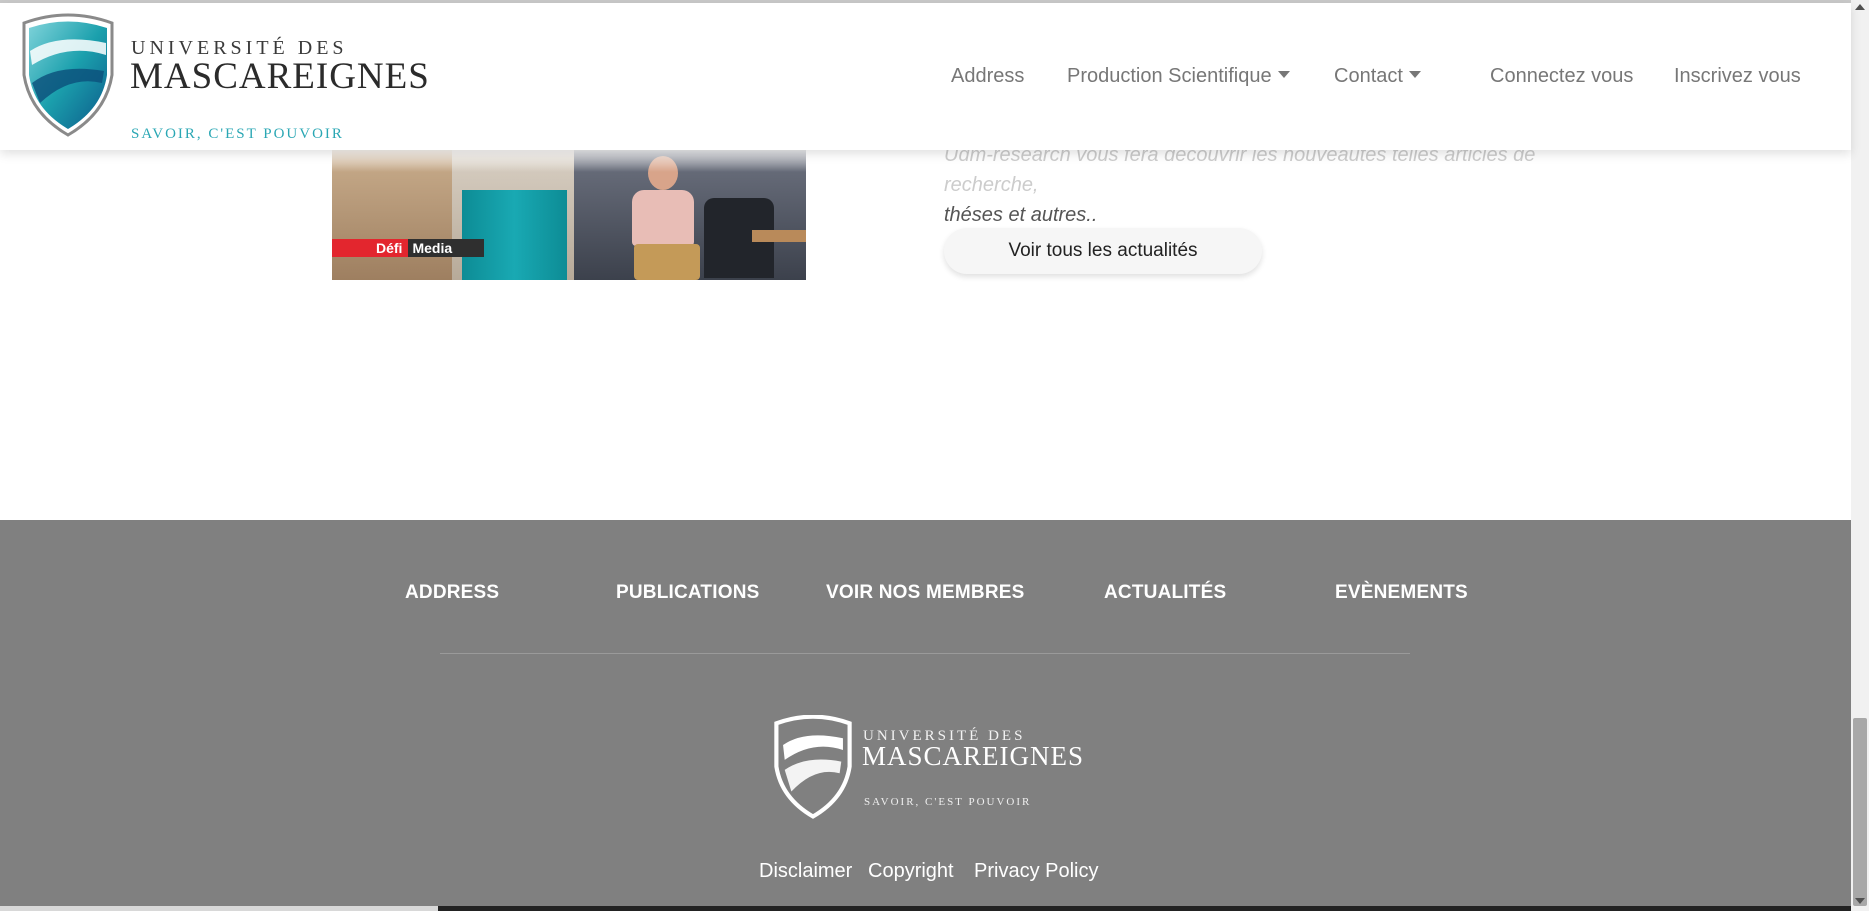 This screenshot has width=1869, height=911. What do you see at coordinates (1036, 871) in the screenshot?
I see `privacy-policy-link: Privacy Policy` at bounding box center [1036, 871].